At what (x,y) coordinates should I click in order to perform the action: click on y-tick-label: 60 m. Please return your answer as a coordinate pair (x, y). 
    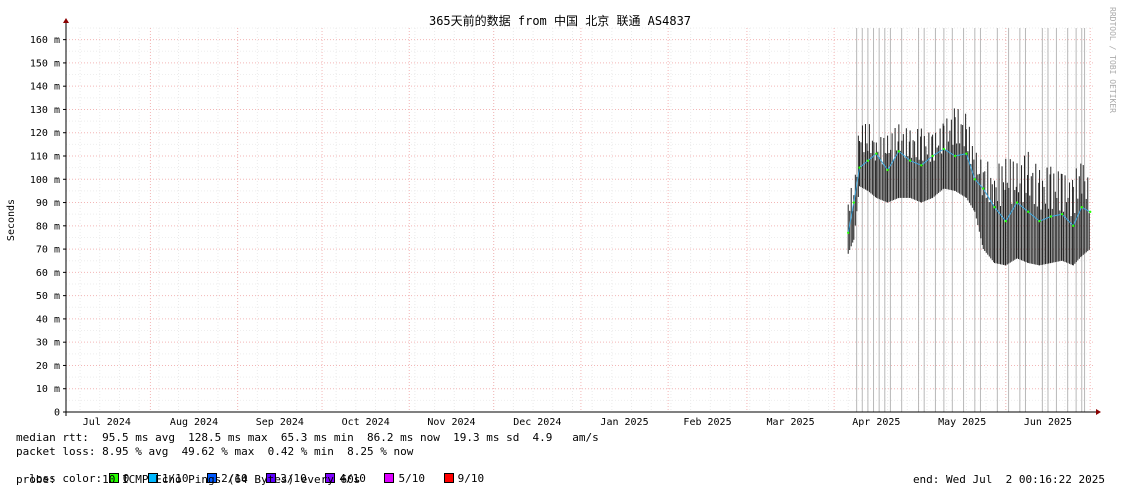
    Looking at the image, I should click on (48, 273).